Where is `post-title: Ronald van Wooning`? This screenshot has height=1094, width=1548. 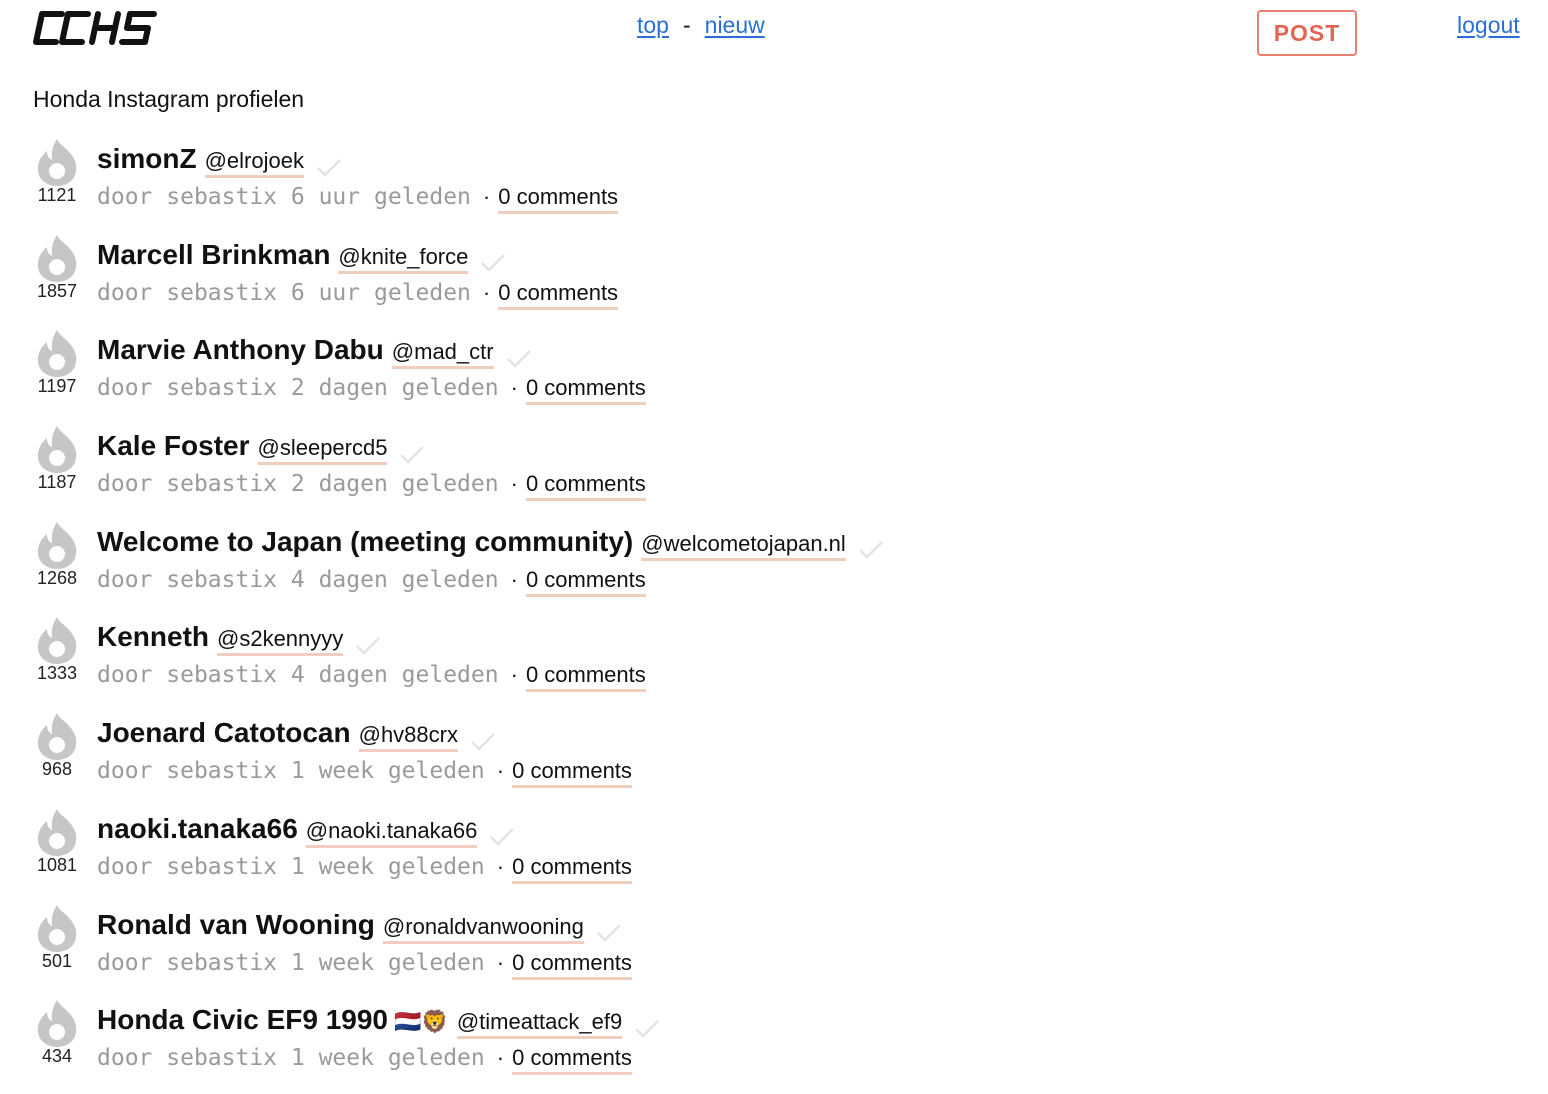
post-title: Ronald van Wooning is located at coordinates (236, 925).